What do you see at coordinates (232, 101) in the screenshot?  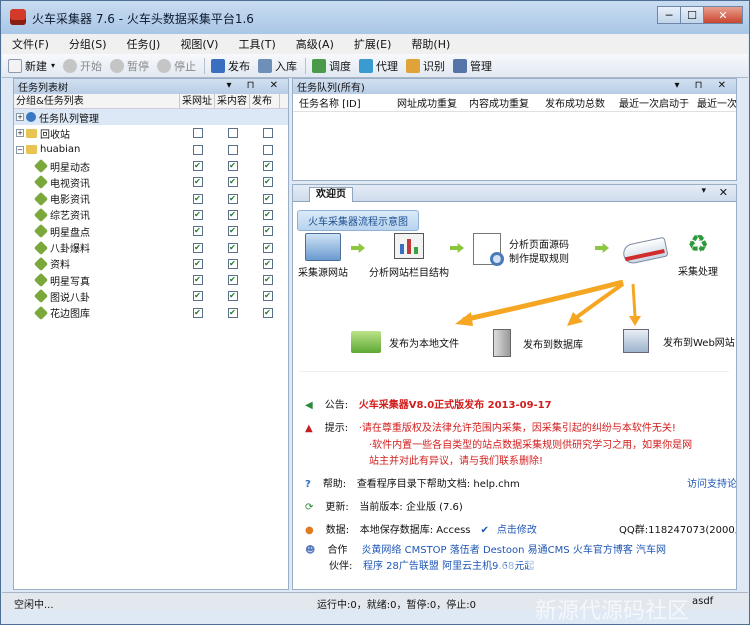 I see `col-content: 采内容` at bounding box center [232, 101].